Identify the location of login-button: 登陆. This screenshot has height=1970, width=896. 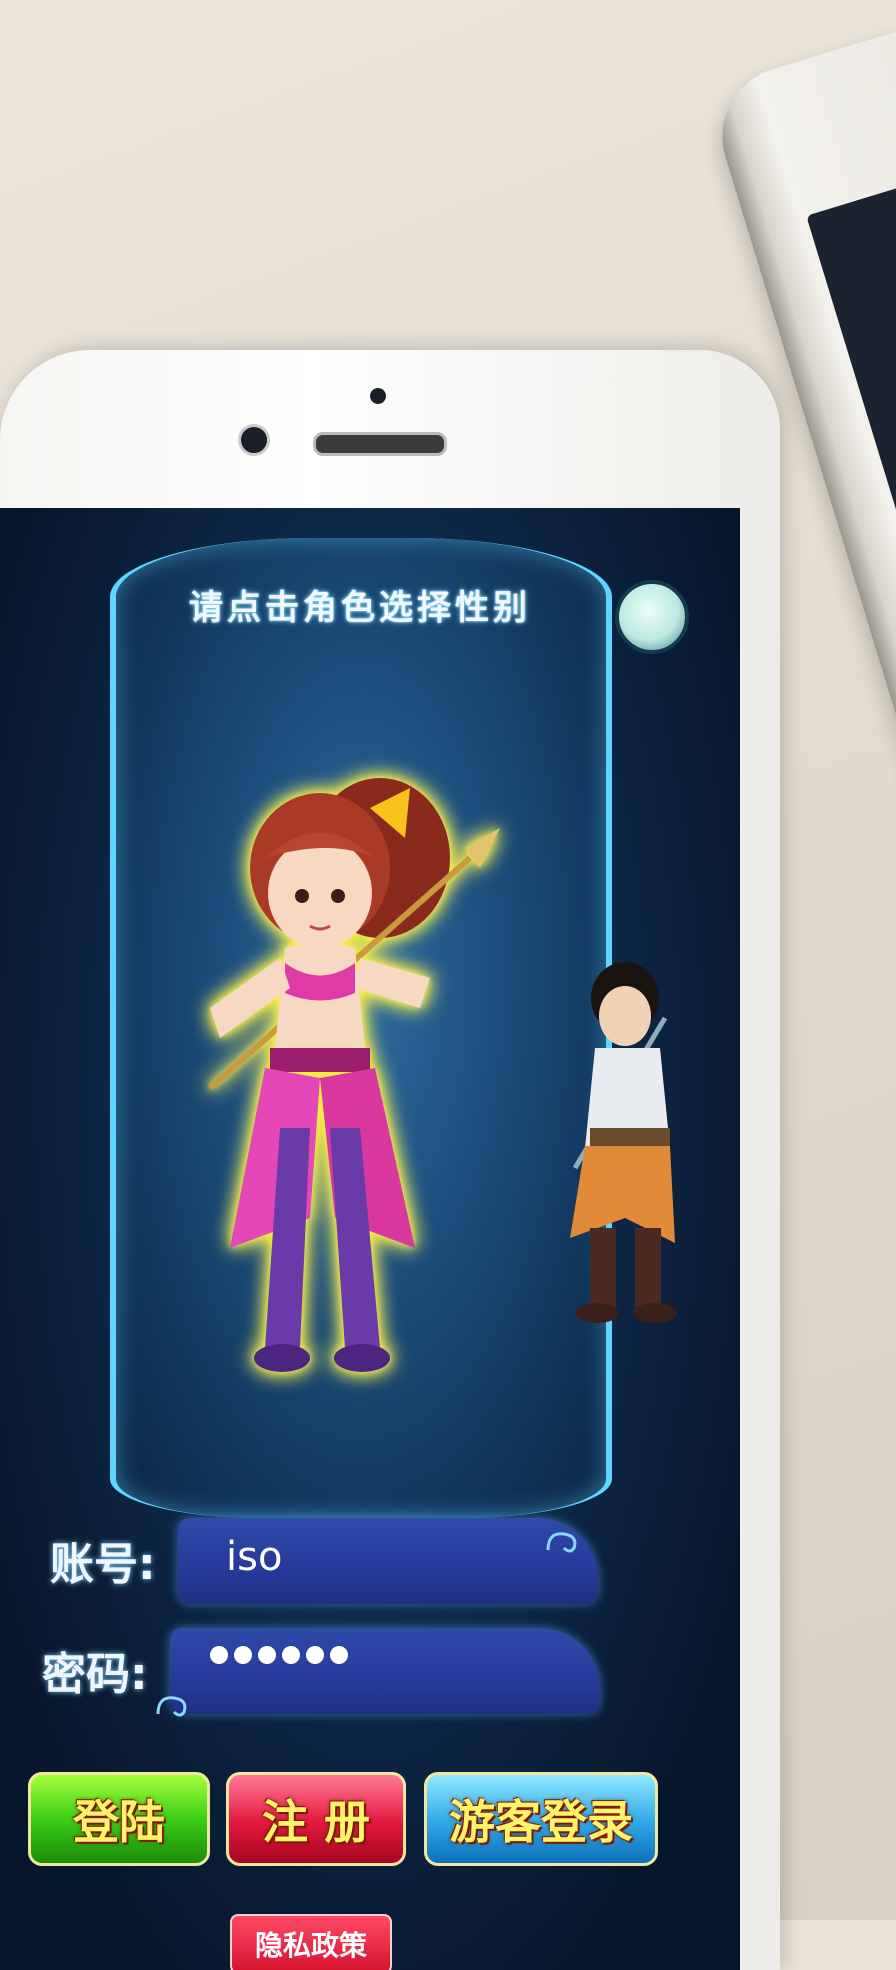
(119, 1819).